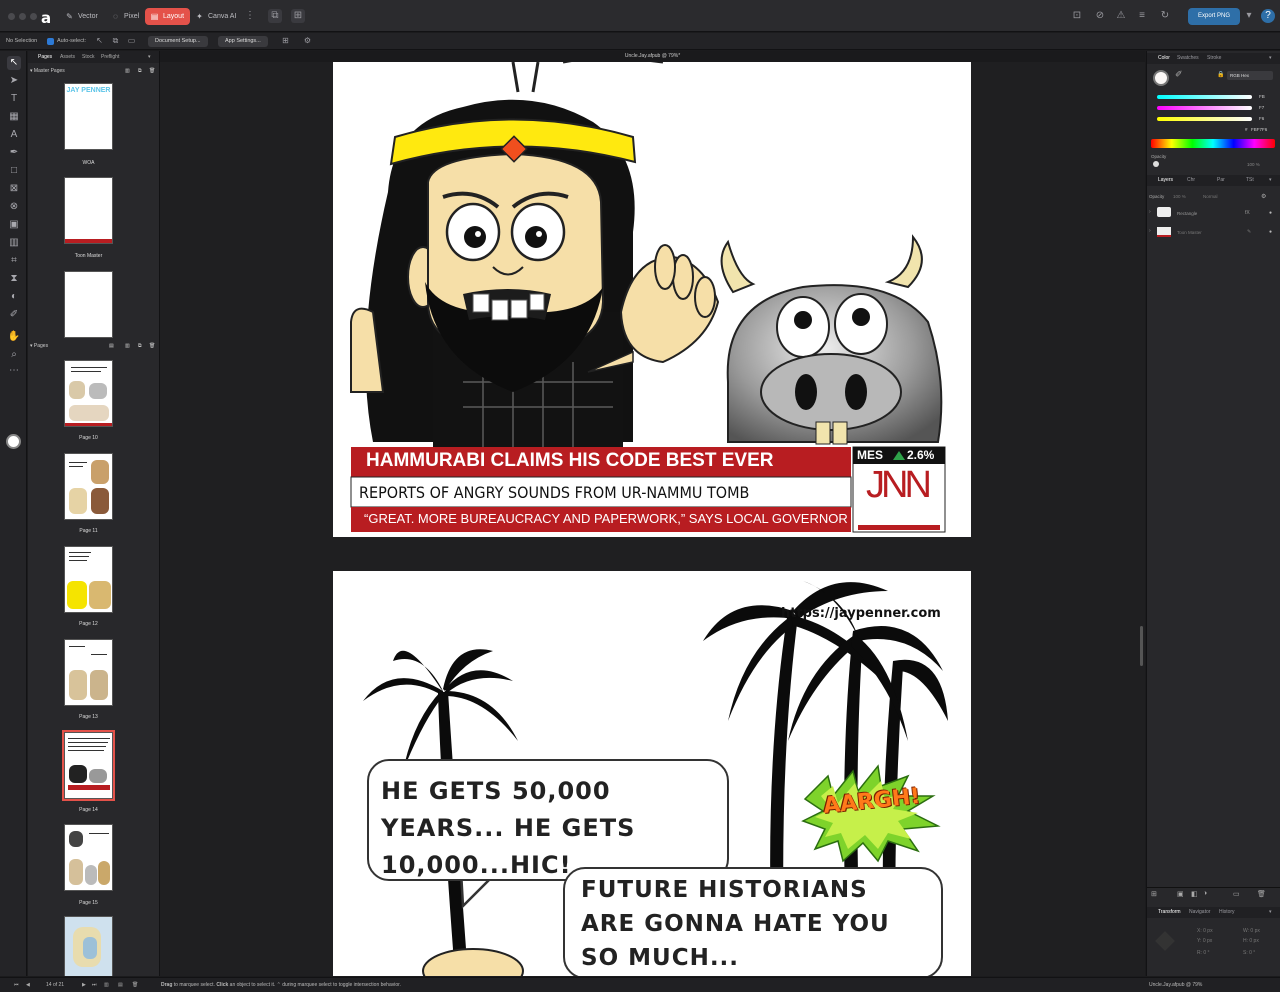  What do you see at coordinates (88, 586) in the screenshot?
I see `page-thumb: Page 12` at bounding box center [88, 586].